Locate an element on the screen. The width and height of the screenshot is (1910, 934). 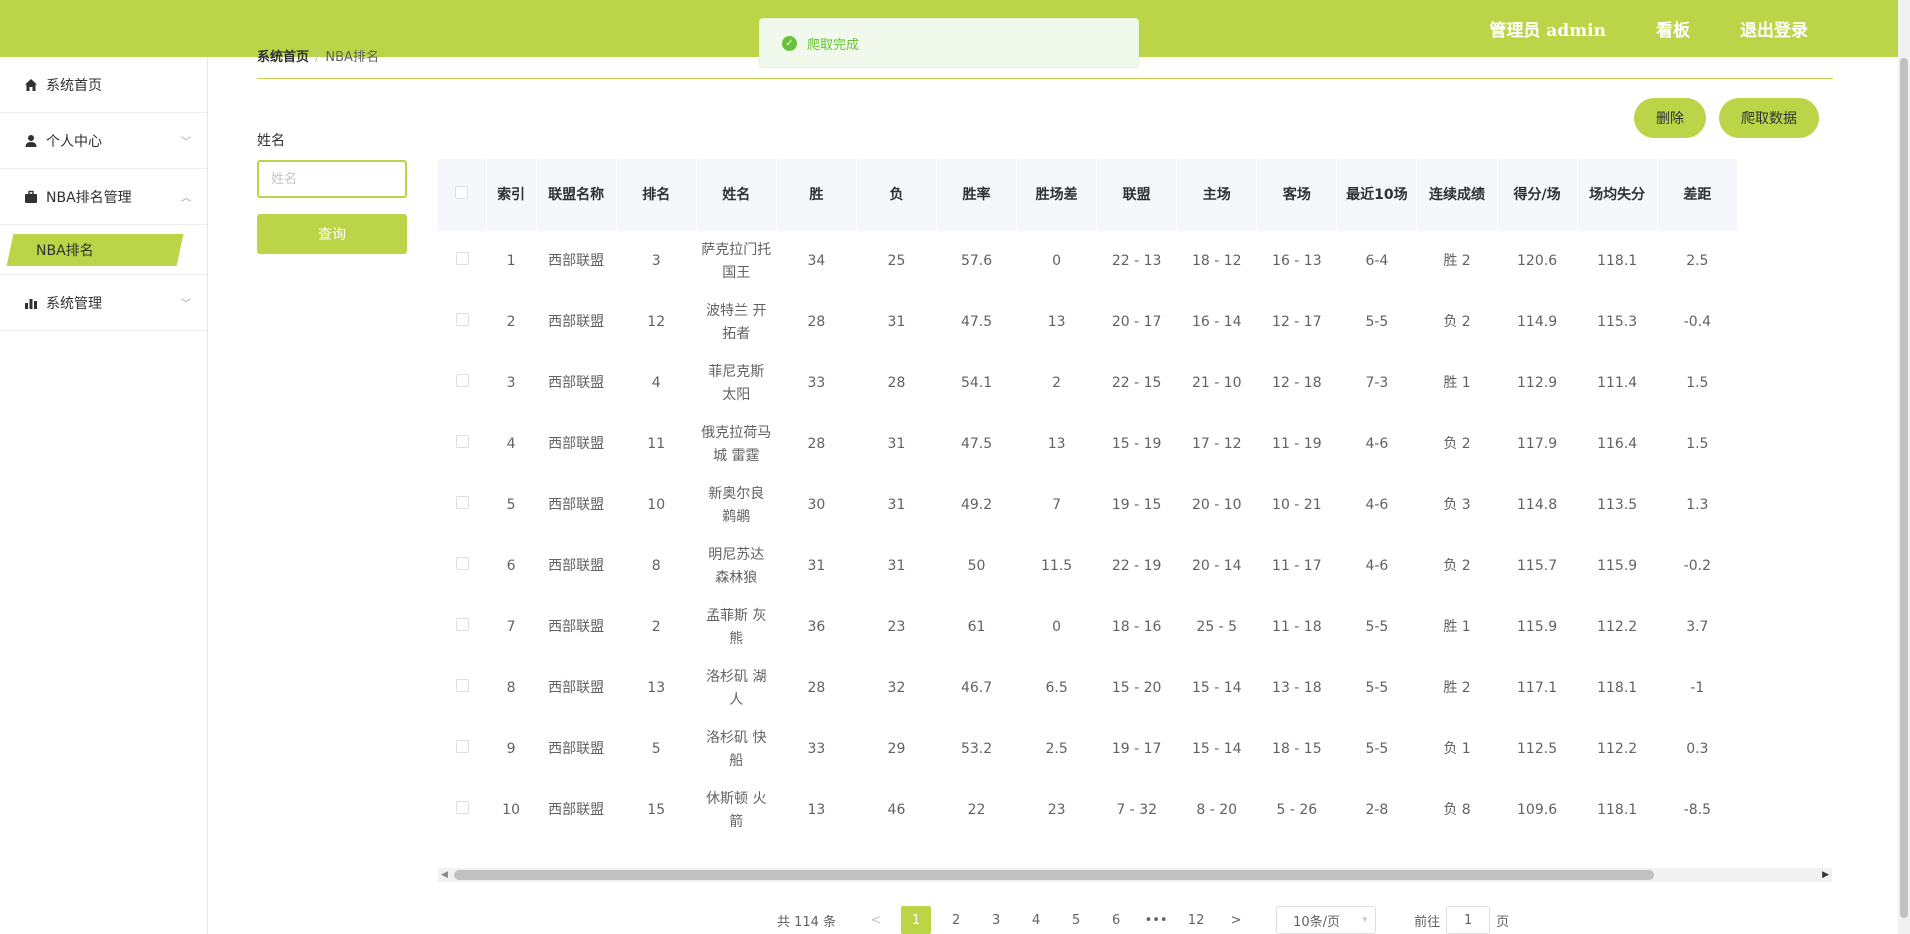
query-button: 查询 is located at coordinates (332, 234).